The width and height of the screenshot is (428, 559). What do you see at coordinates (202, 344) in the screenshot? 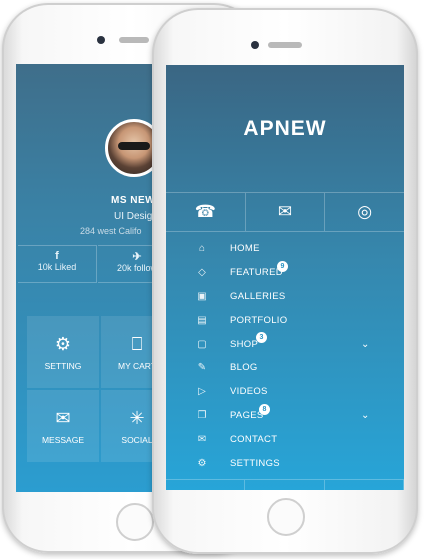
I see `bag-icon: ▢` at bounding box center [202, 344].